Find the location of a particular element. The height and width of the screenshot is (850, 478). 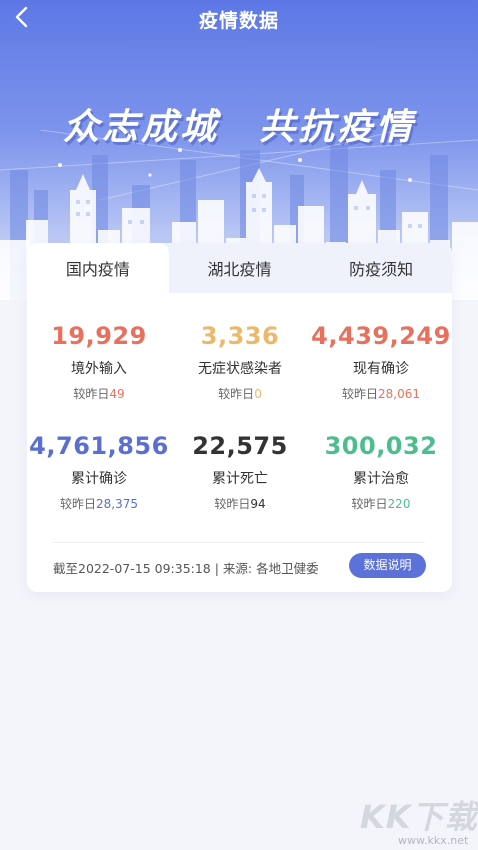

stat-compare: 较昨日94 is located at coordinates (240, 503).